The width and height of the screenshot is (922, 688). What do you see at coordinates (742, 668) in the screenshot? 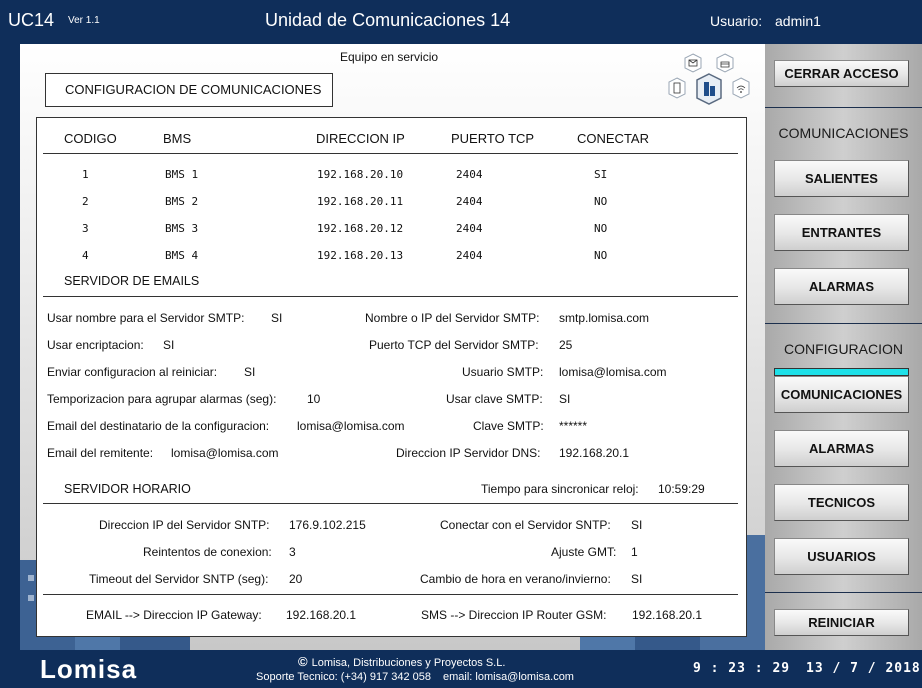
I see `clock: 9 : 23 : 29` at bounding box center [742, 668].